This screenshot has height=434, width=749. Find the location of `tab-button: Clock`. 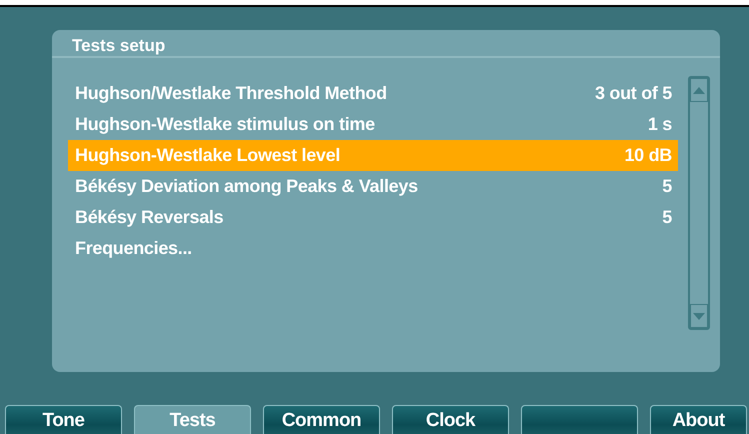

tab-button: Clock is located at coordinates (450, 419).